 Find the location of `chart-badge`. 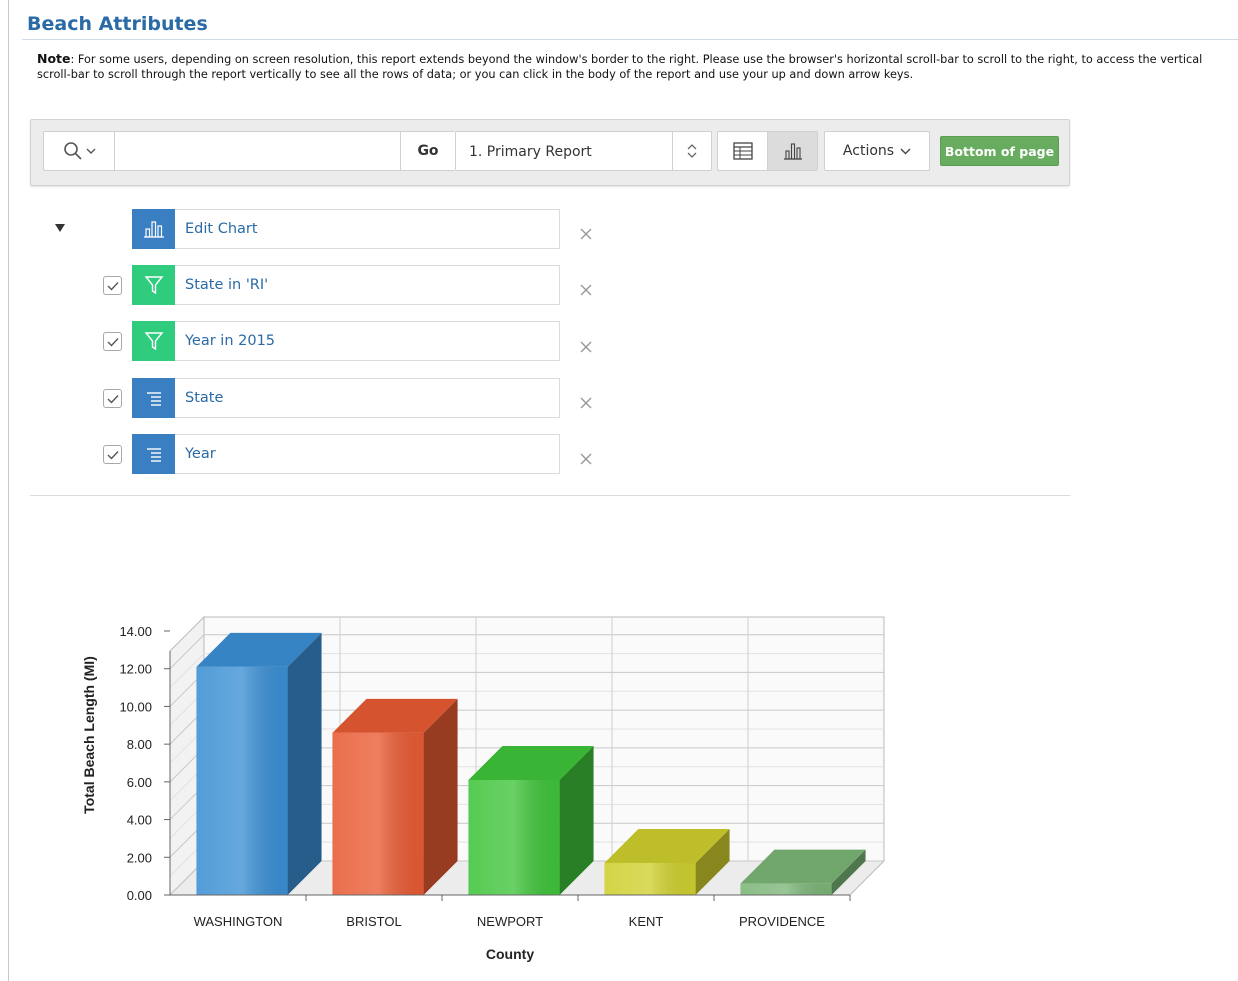

chart-badge is located at coordinates (153, 229).